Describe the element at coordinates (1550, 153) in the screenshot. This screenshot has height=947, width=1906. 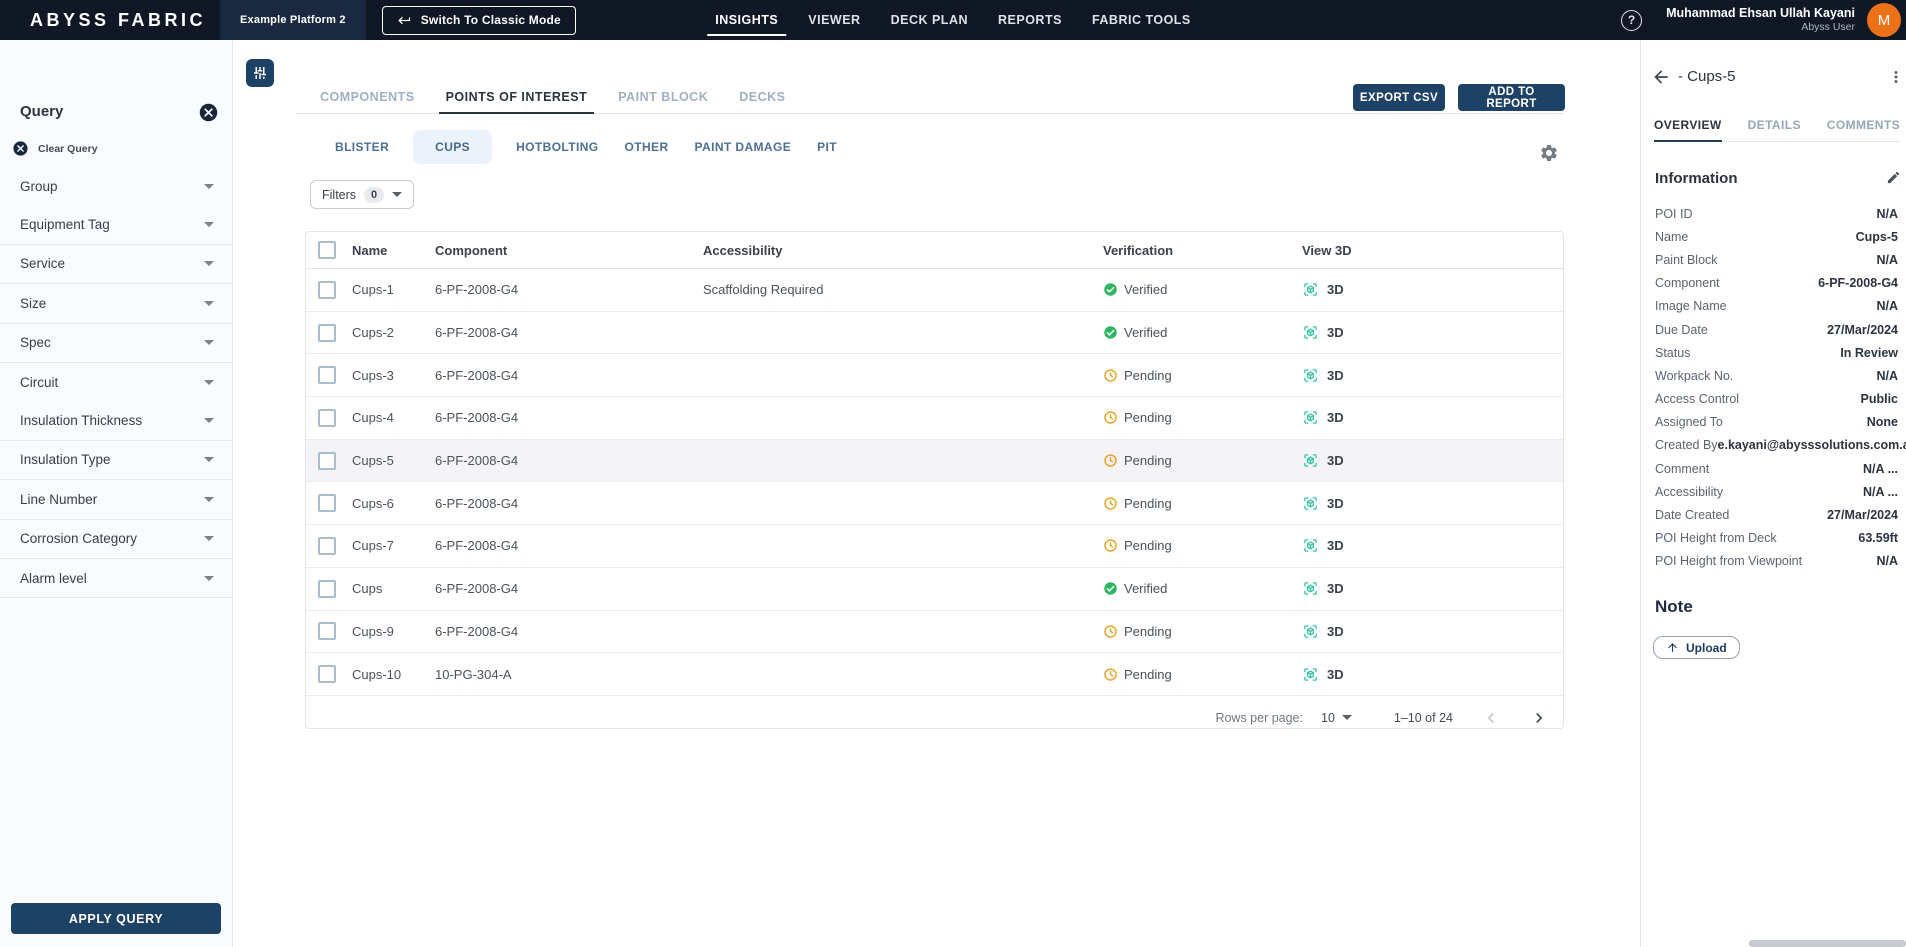
I see `table-settings-button` at that location.